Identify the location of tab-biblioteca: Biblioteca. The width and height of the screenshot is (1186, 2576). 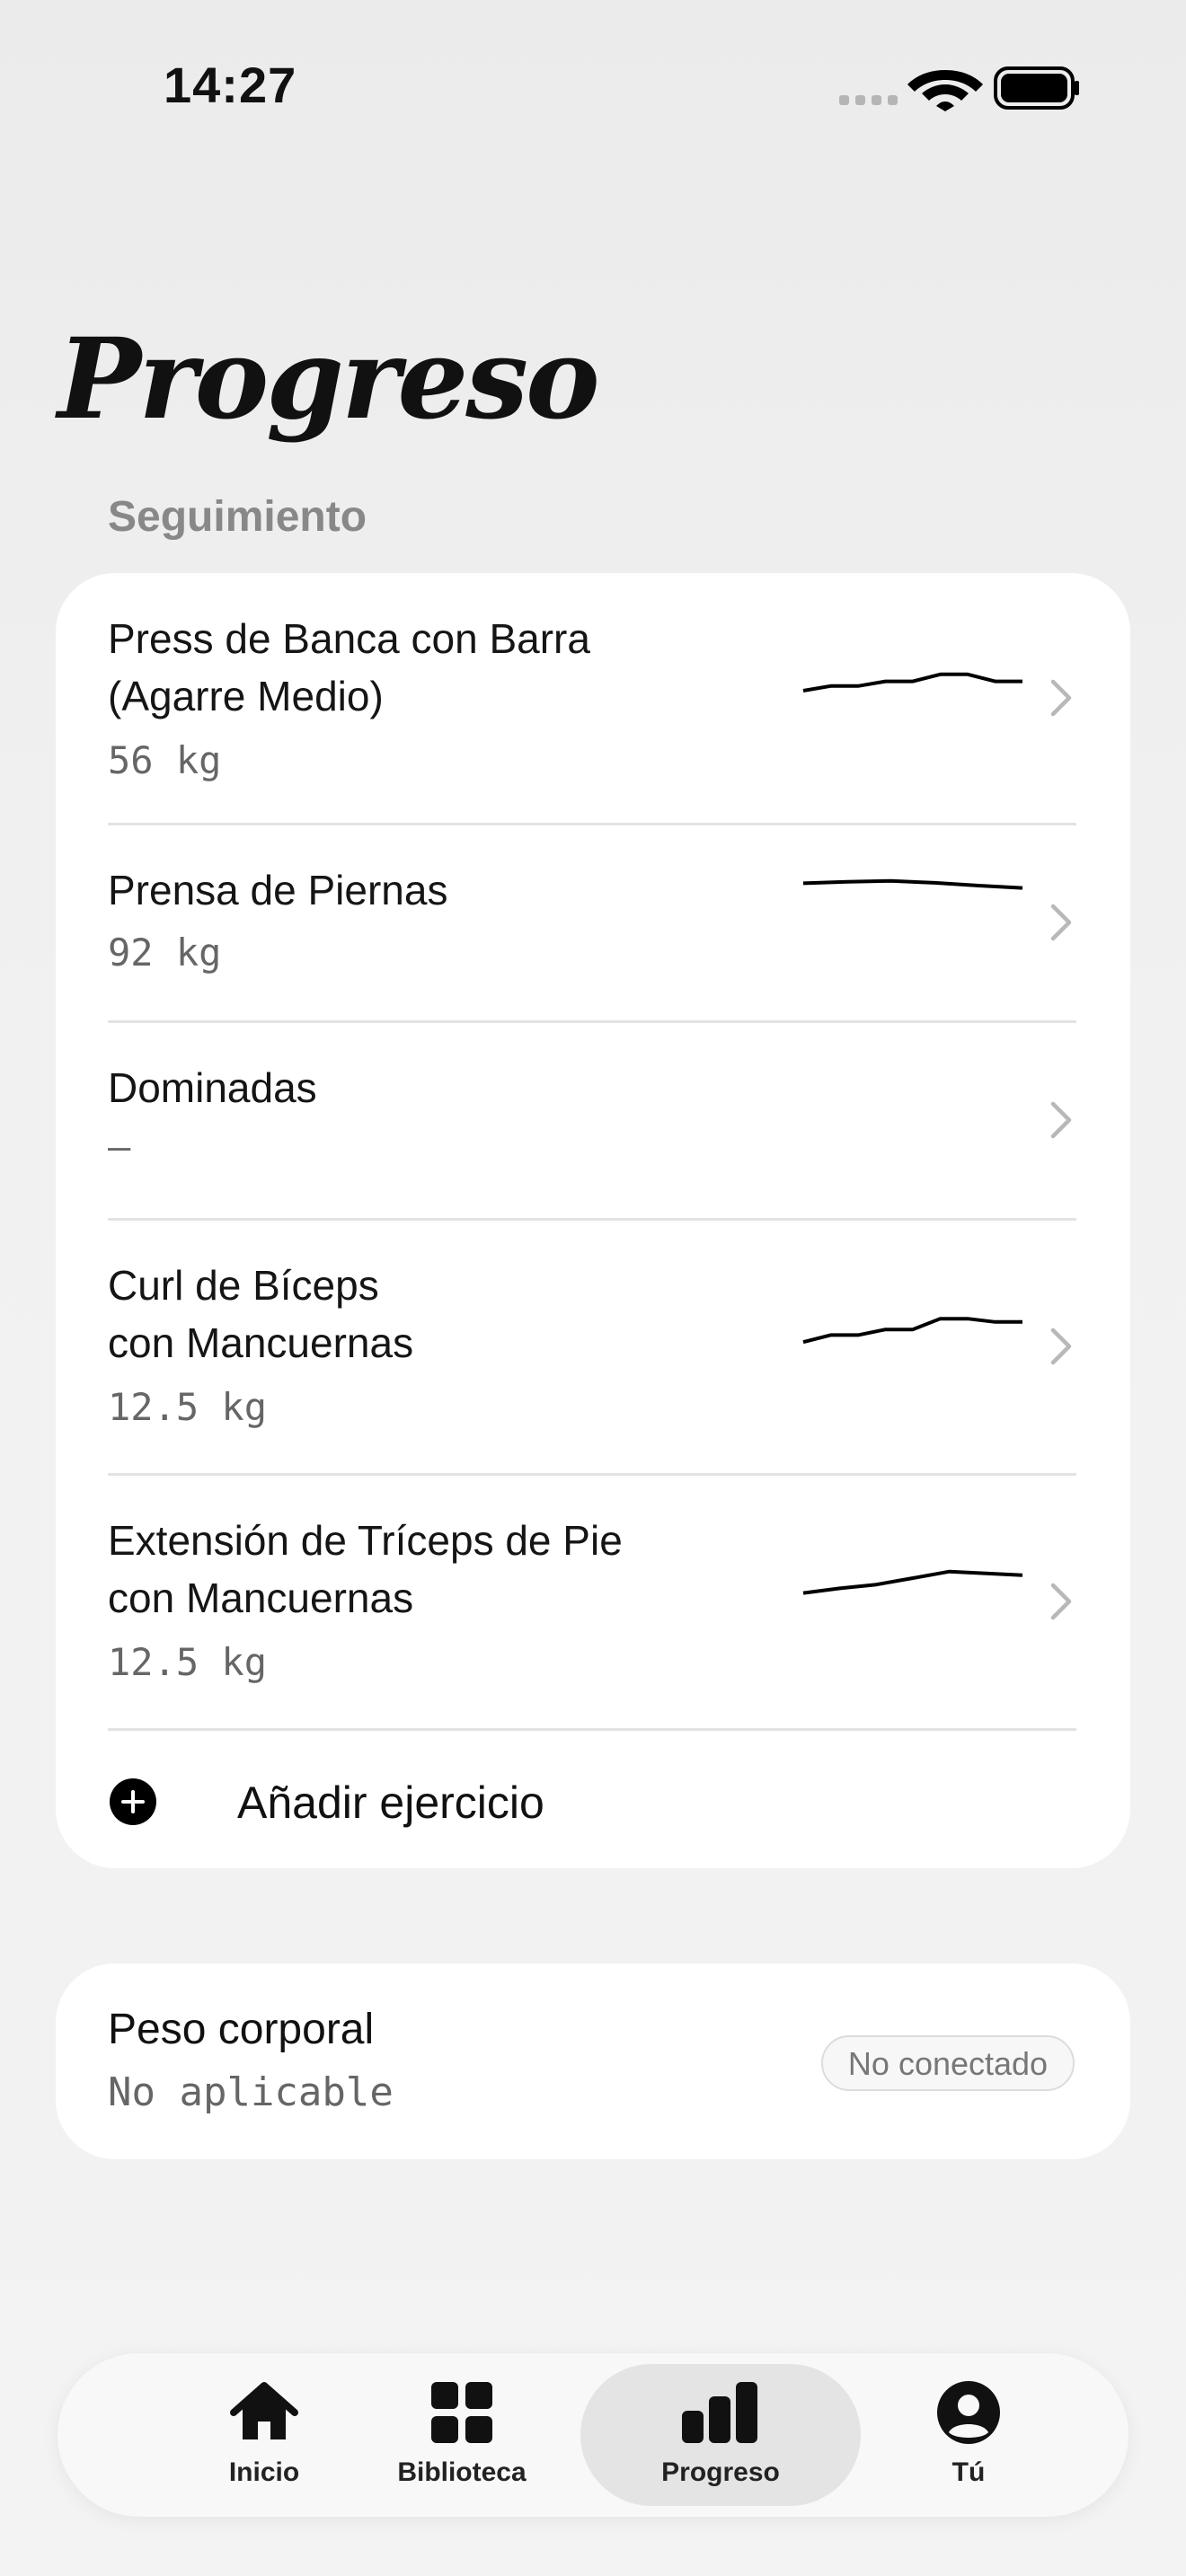
(462, 2435).